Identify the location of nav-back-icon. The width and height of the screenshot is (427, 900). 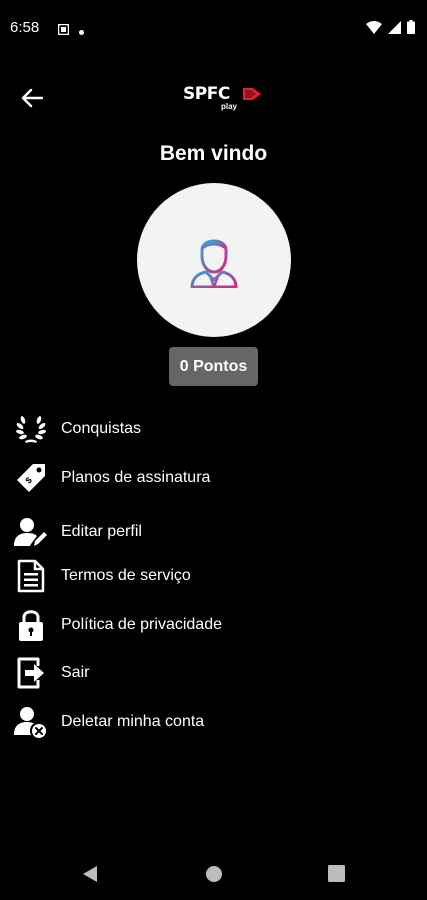
(90, 874).